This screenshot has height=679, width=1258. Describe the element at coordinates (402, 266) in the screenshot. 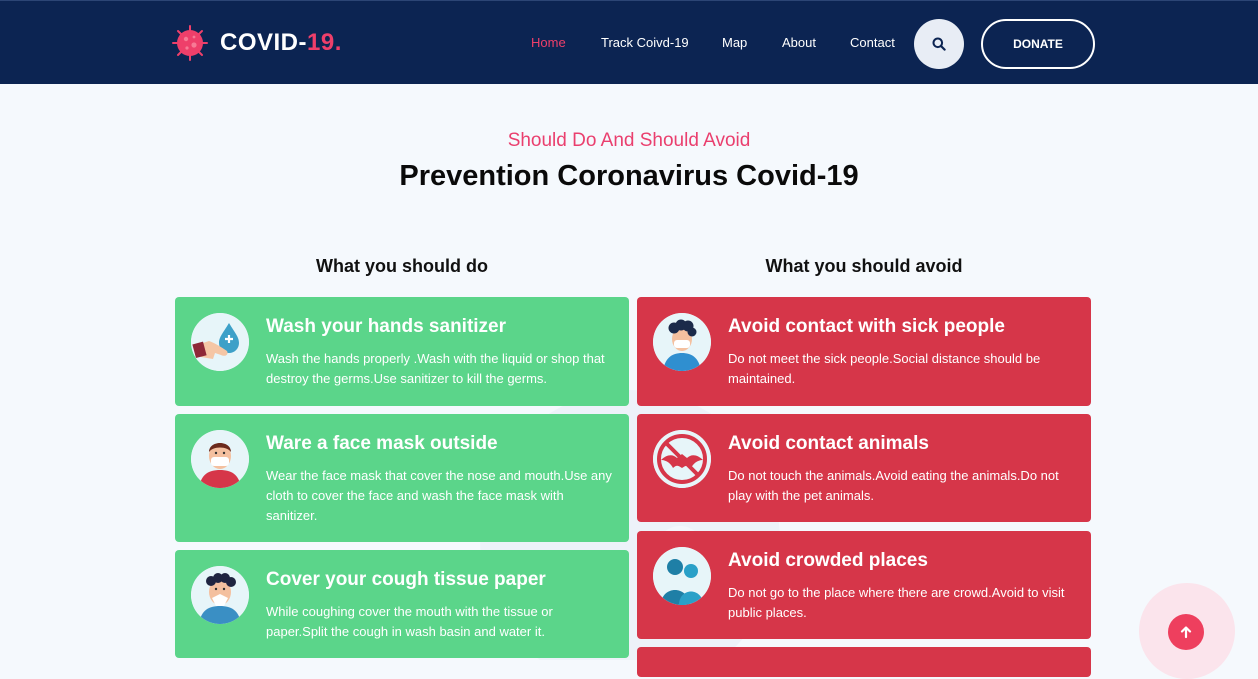

I see `do-column-heading: What you should do` at that location.